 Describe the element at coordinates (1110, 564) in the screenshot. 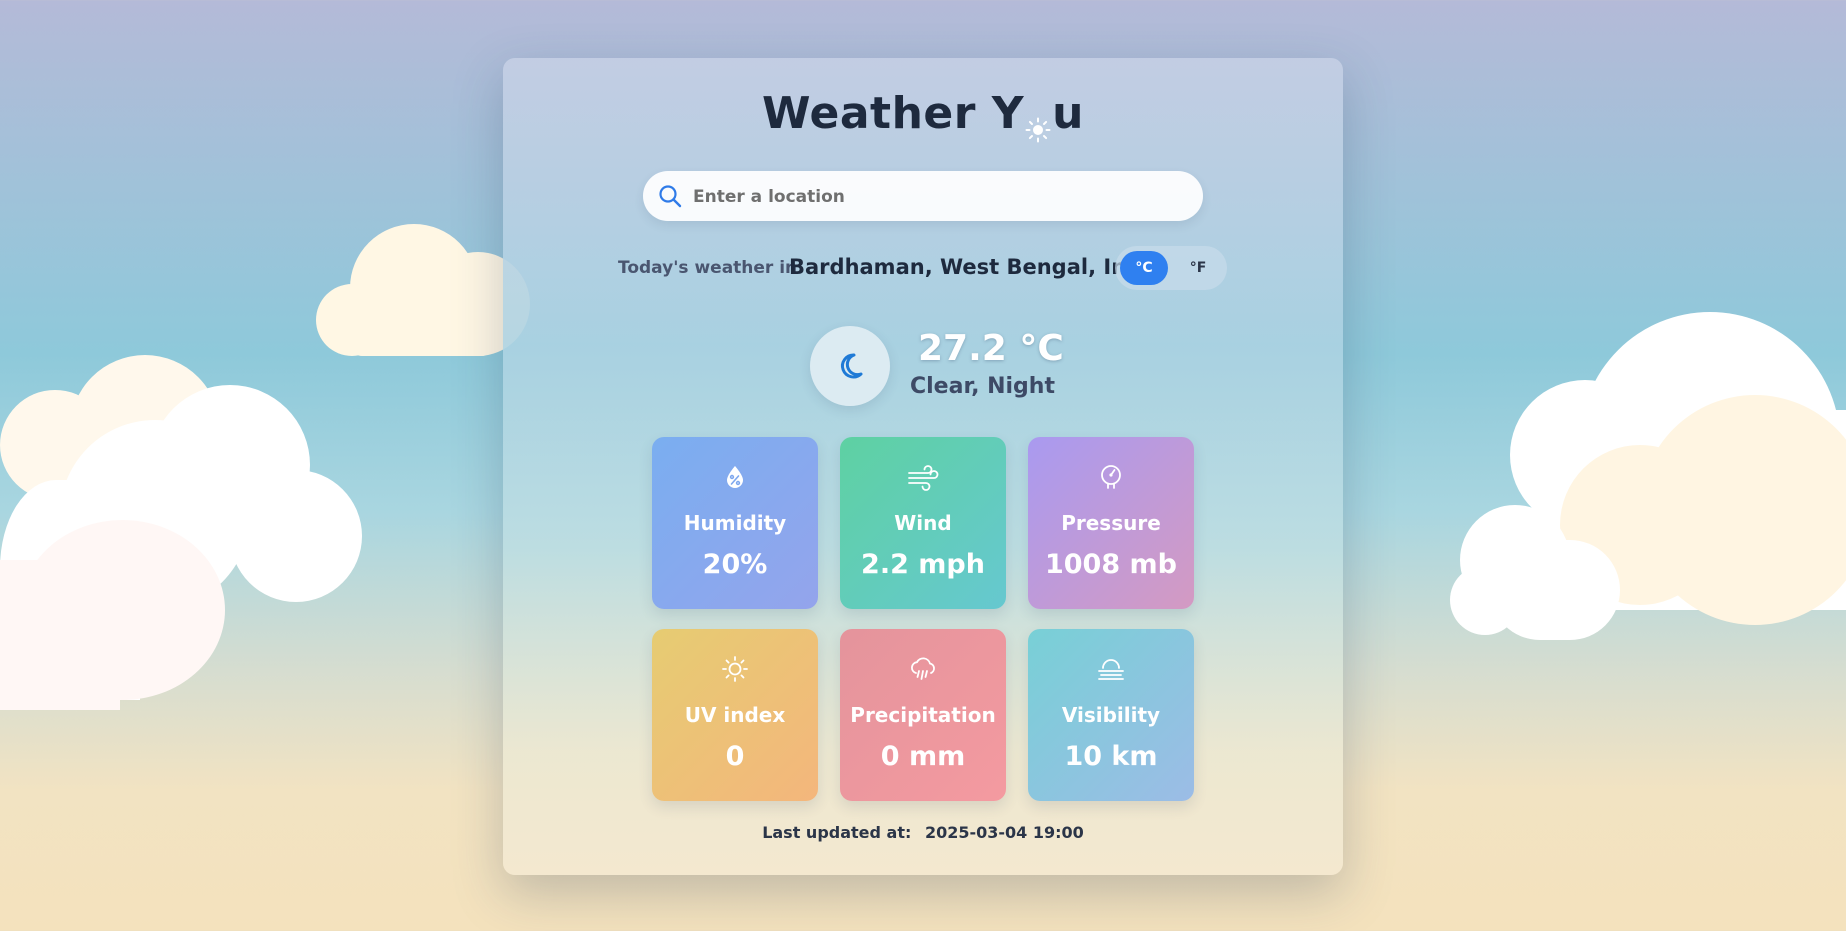

I see `pressure-value: 1008 mb` at that location.